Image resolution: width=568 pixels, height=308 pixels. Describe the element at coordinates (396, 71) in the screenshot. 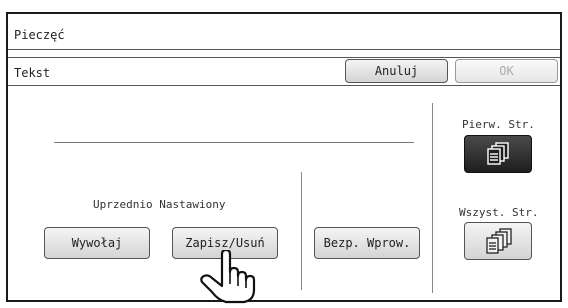

I see `cancel-button: Anuluj` at that location.